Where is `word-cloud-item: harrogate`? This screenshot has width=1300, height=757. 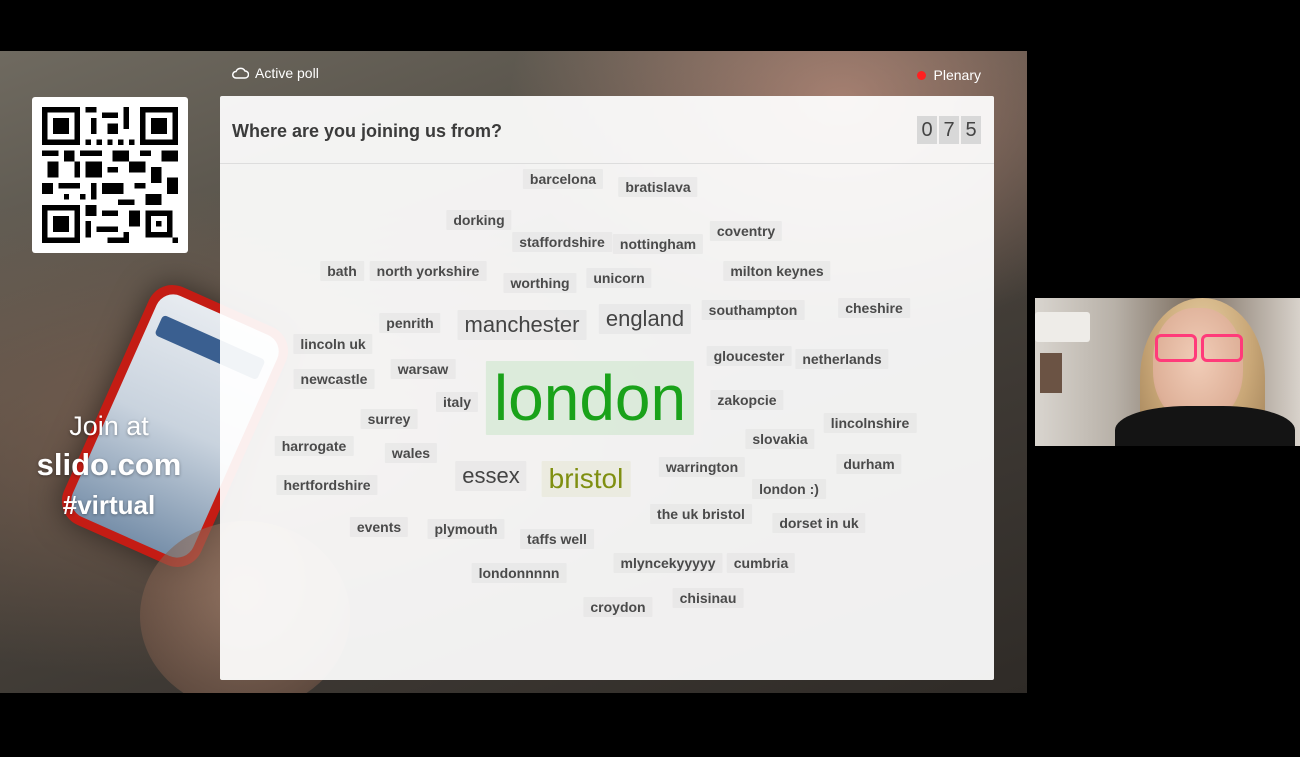
word-cloud-item: harrogate is located at coordinates (314, 446).